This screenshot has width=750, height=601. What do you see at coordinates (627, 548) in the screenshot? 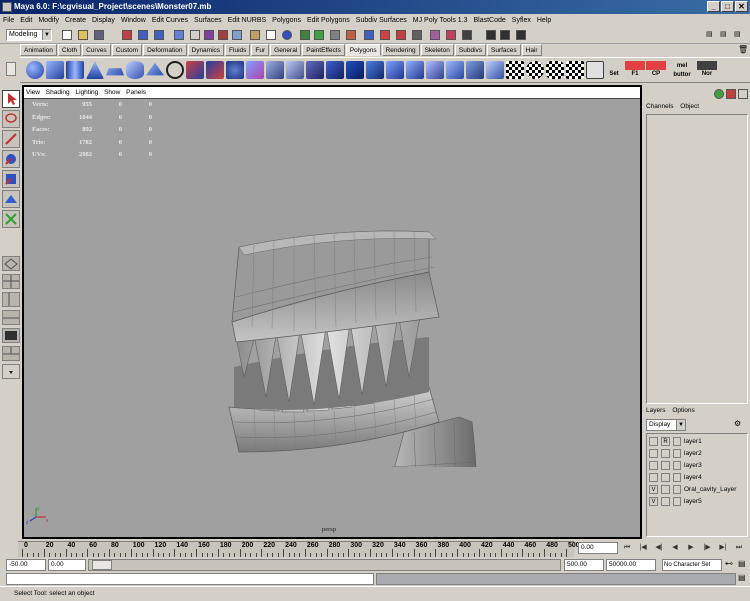
I see `go-to-start-icon: ⏮` at bounding box center [627, 548].